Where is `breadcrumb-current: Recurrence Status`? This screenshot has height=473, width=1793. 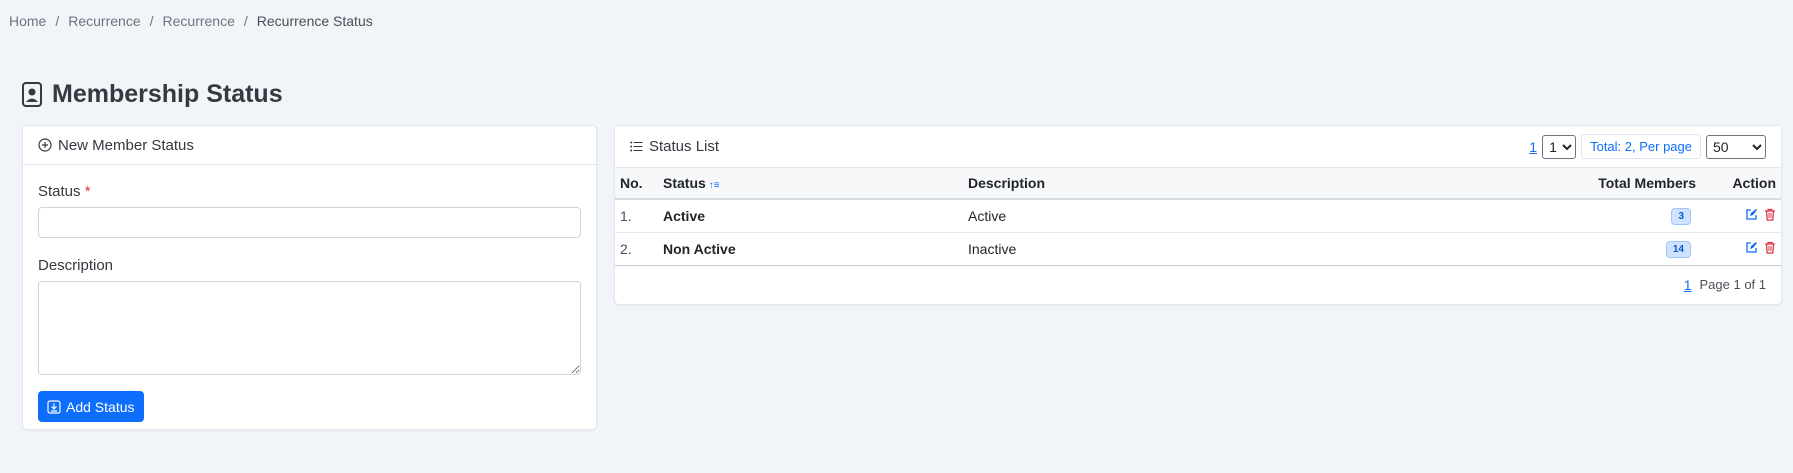
breadcrumb-current: Recurrence Status is located at coordinates (314, 21).